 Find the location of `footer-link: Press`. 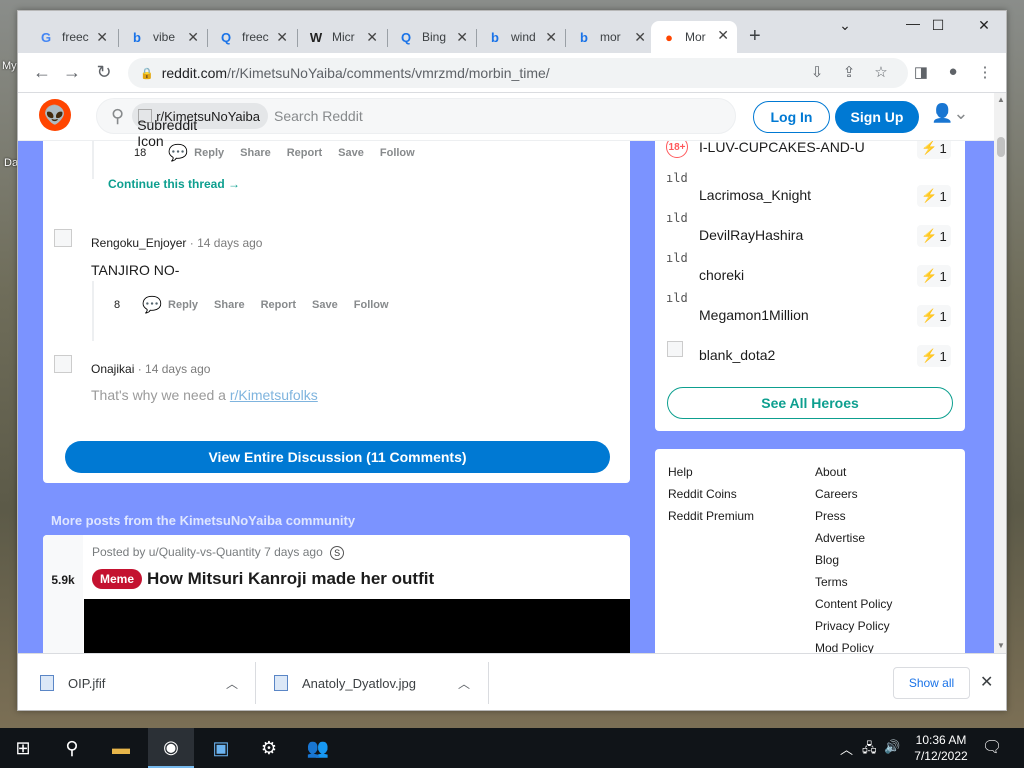

footer-link: Press is located at coordinates (830, 516).